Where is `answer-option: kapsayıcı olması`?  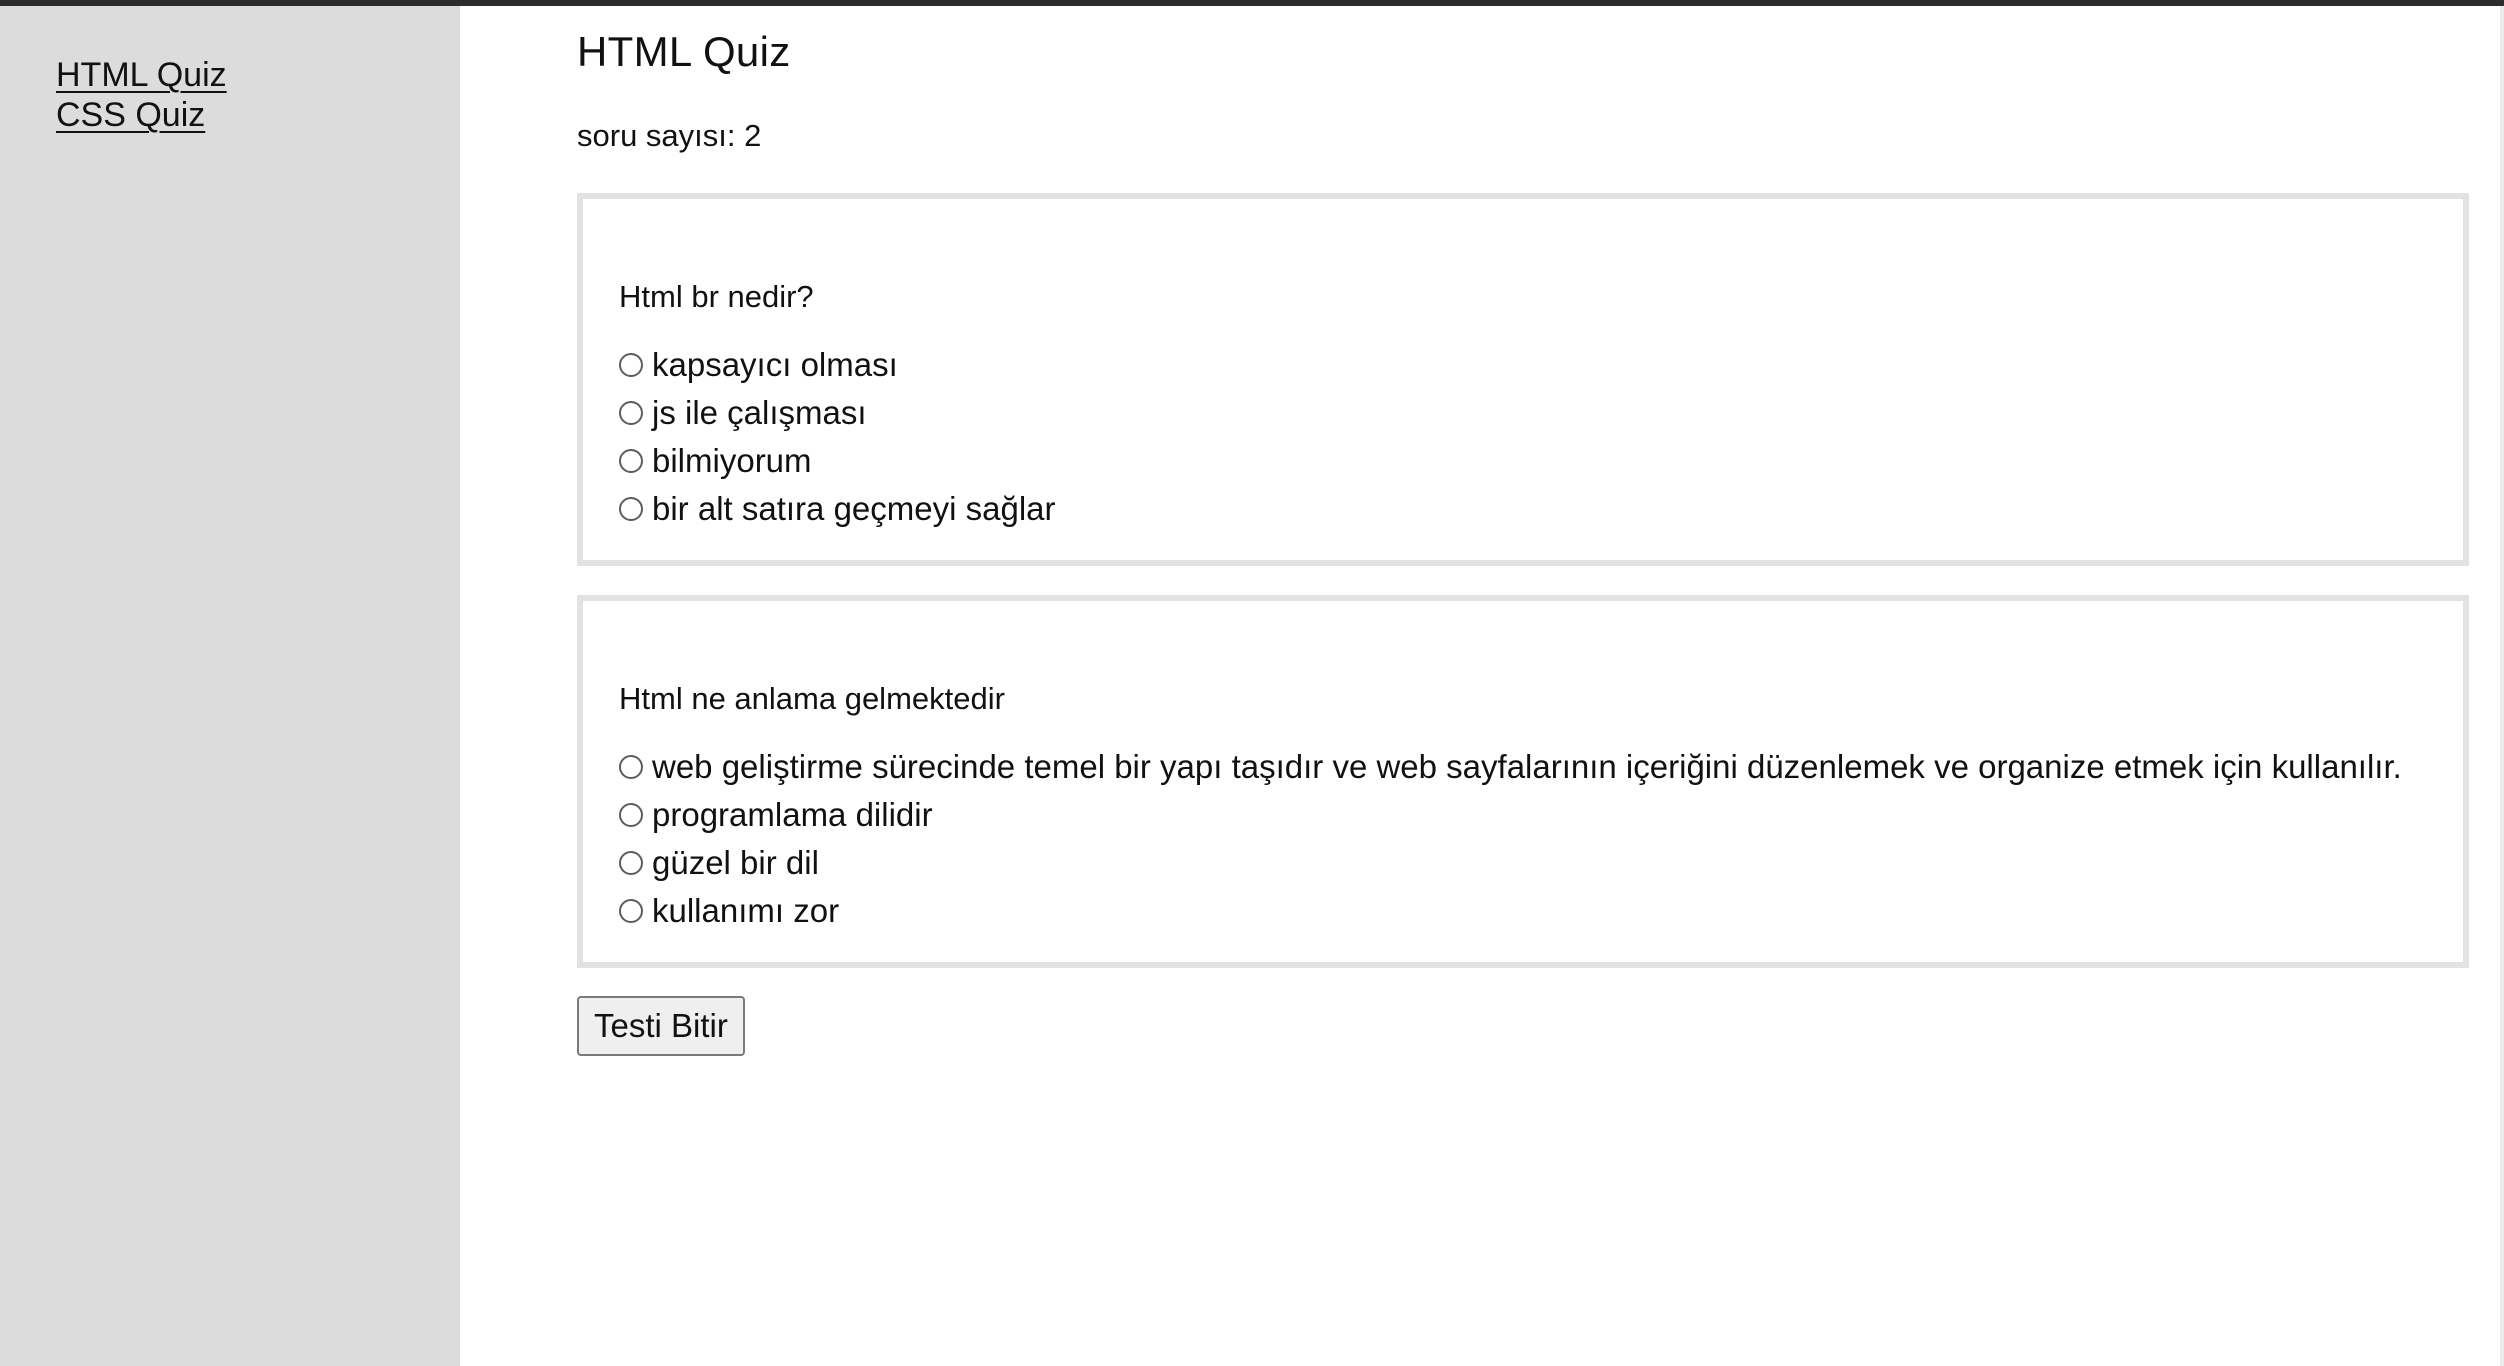
answer-option: kapsayıcı olması is located at coordinates (758, 365).